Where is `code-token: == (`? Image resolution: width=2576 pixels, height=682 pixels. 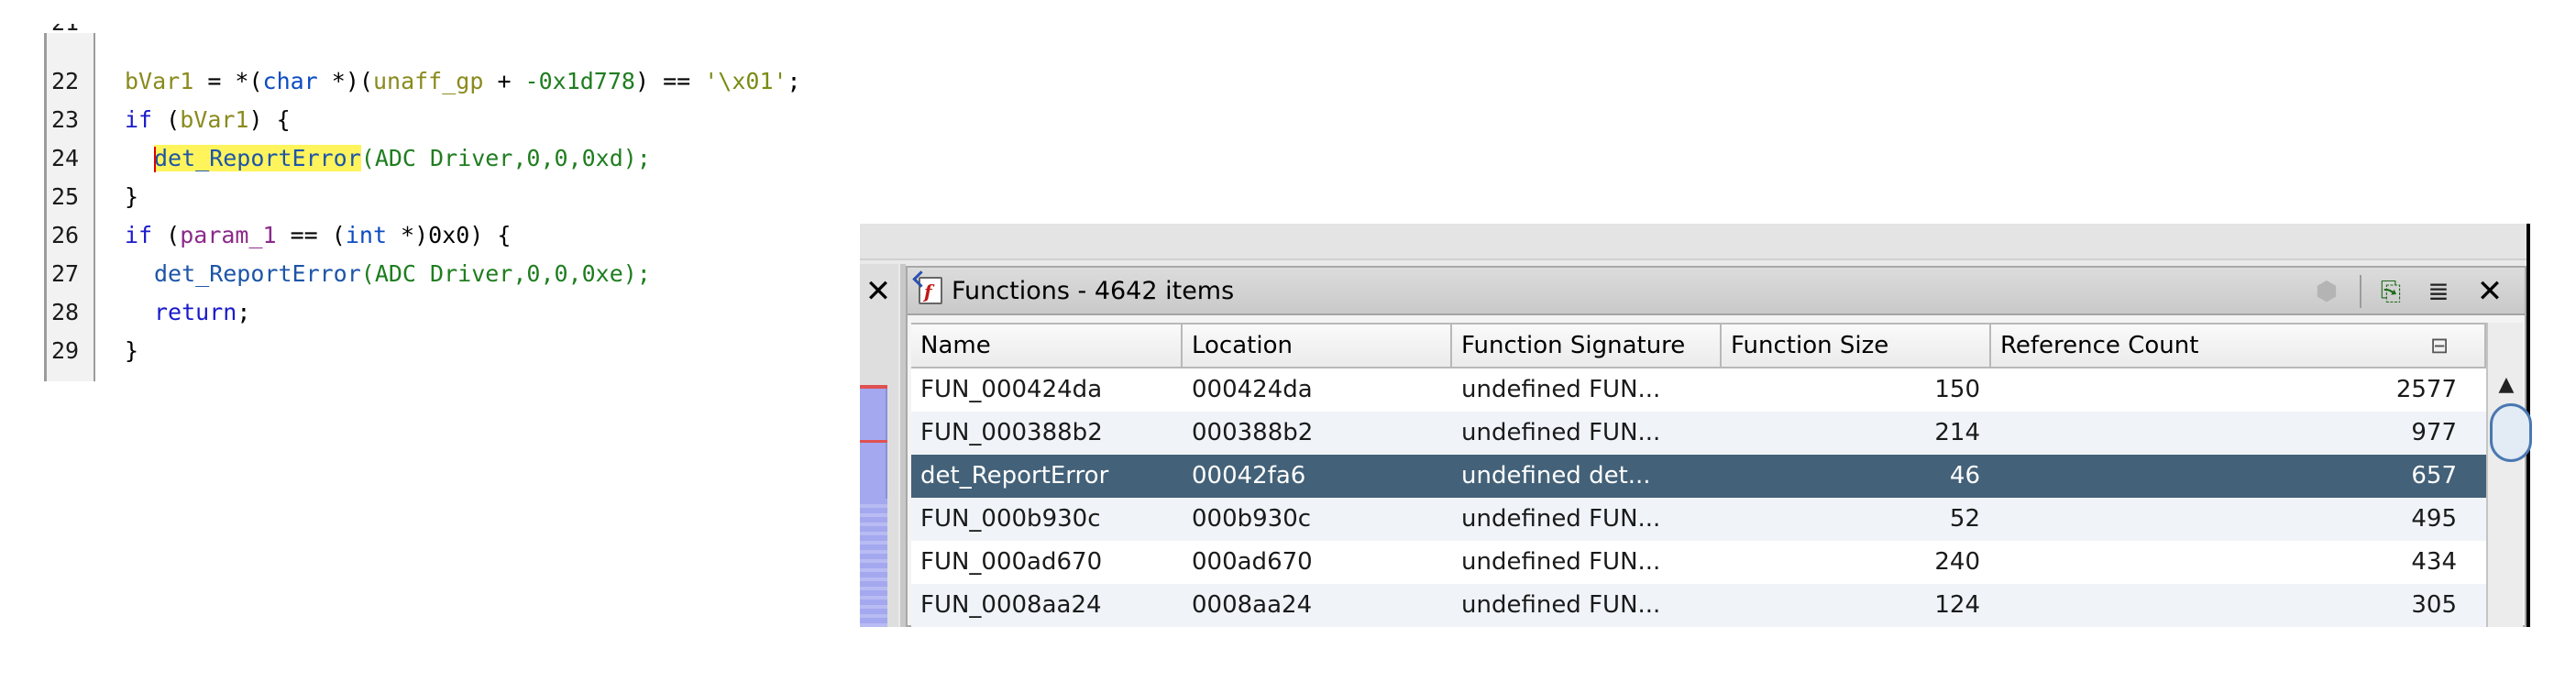
code-token: == ( is located at coordinates (311, 235).